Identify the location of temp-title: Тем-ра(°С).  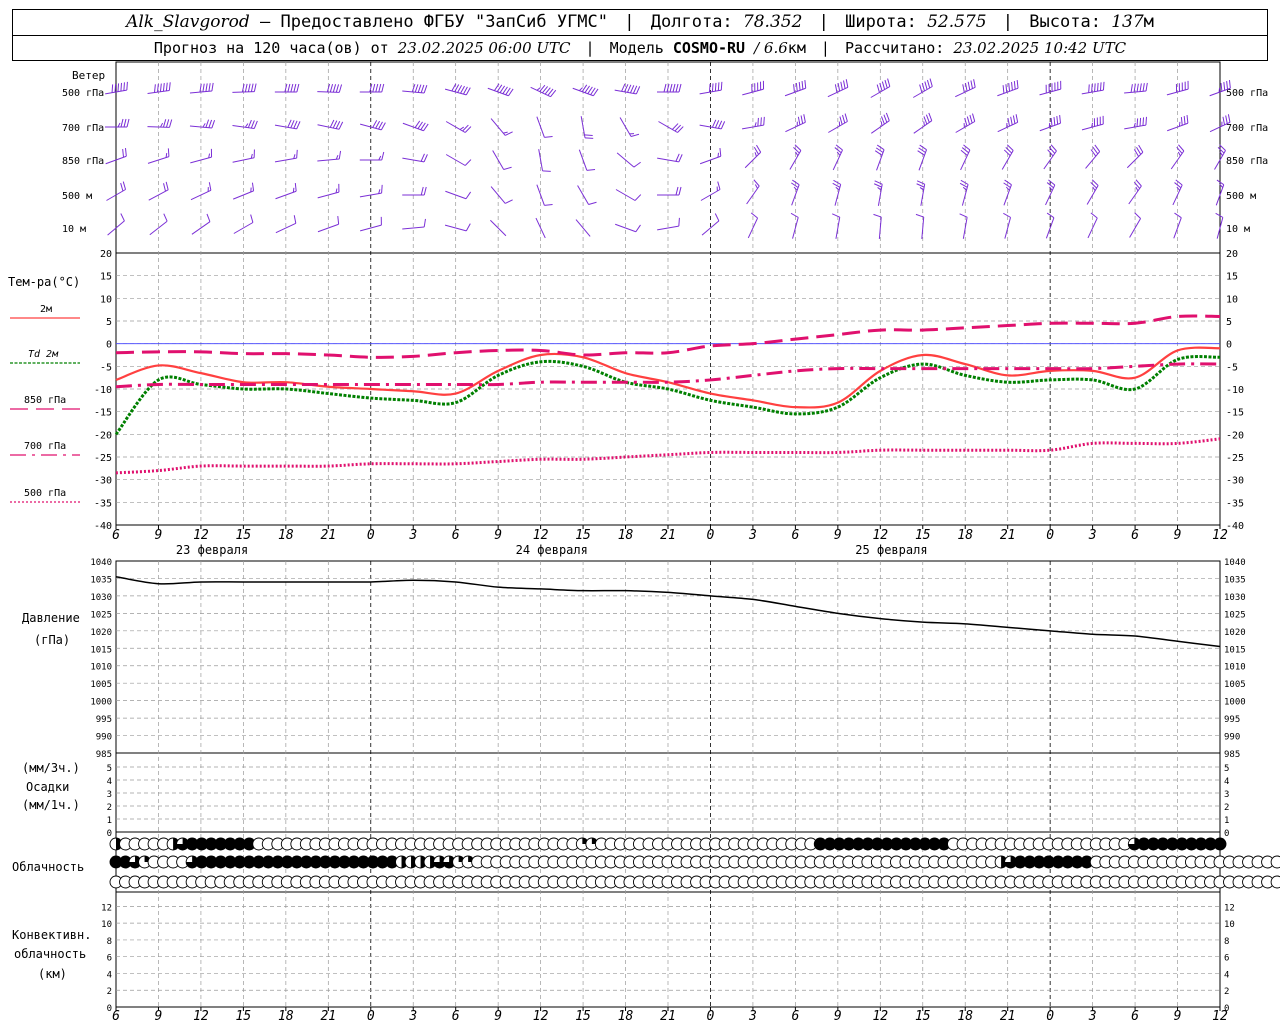
(44, 282).